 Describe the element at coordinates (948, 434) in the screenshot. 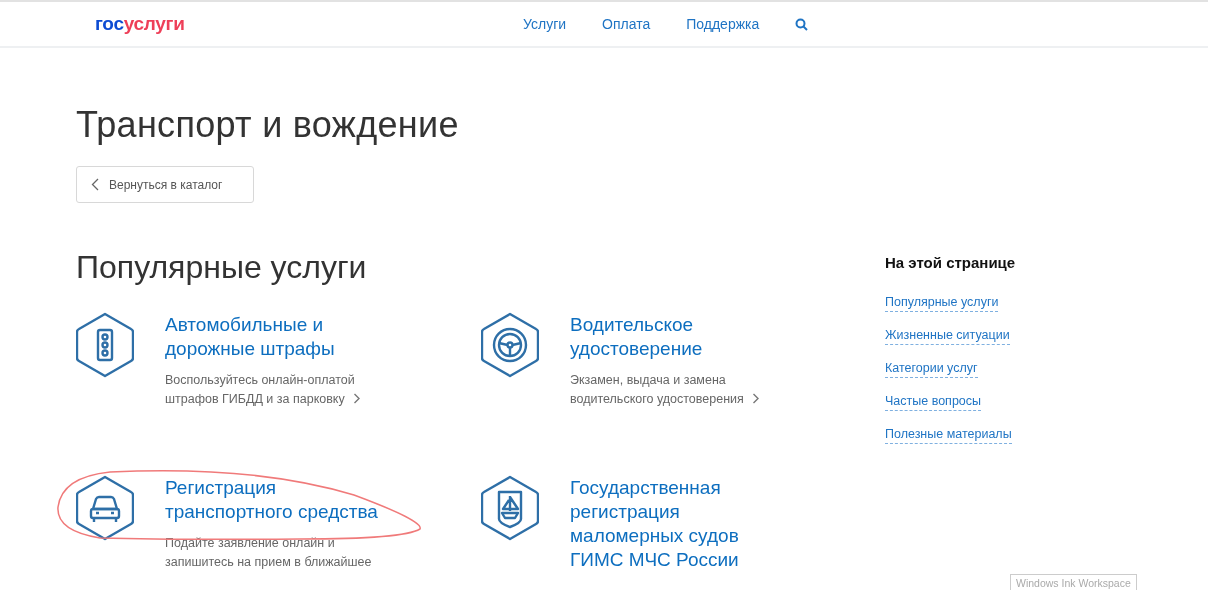

I see `anchor-link: Полезные материалы` at that location.